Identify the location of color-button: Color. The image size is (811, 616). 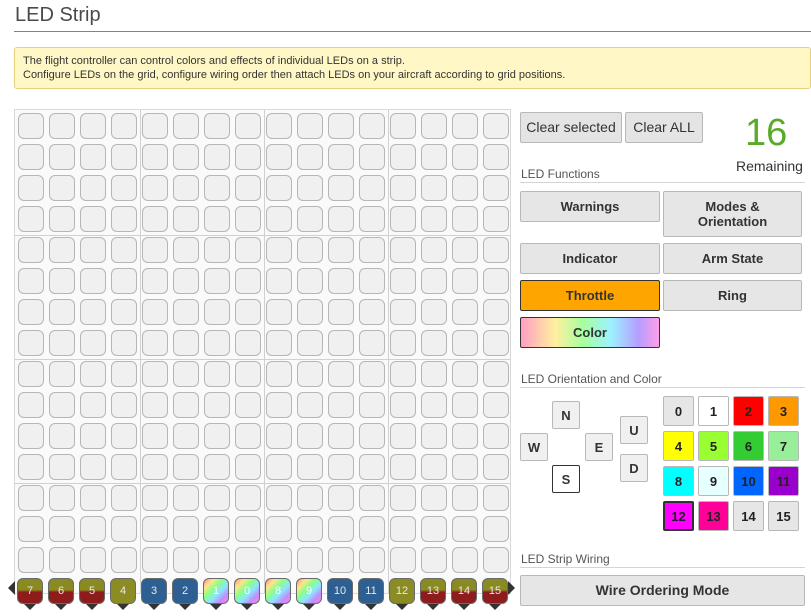
(590, 332).